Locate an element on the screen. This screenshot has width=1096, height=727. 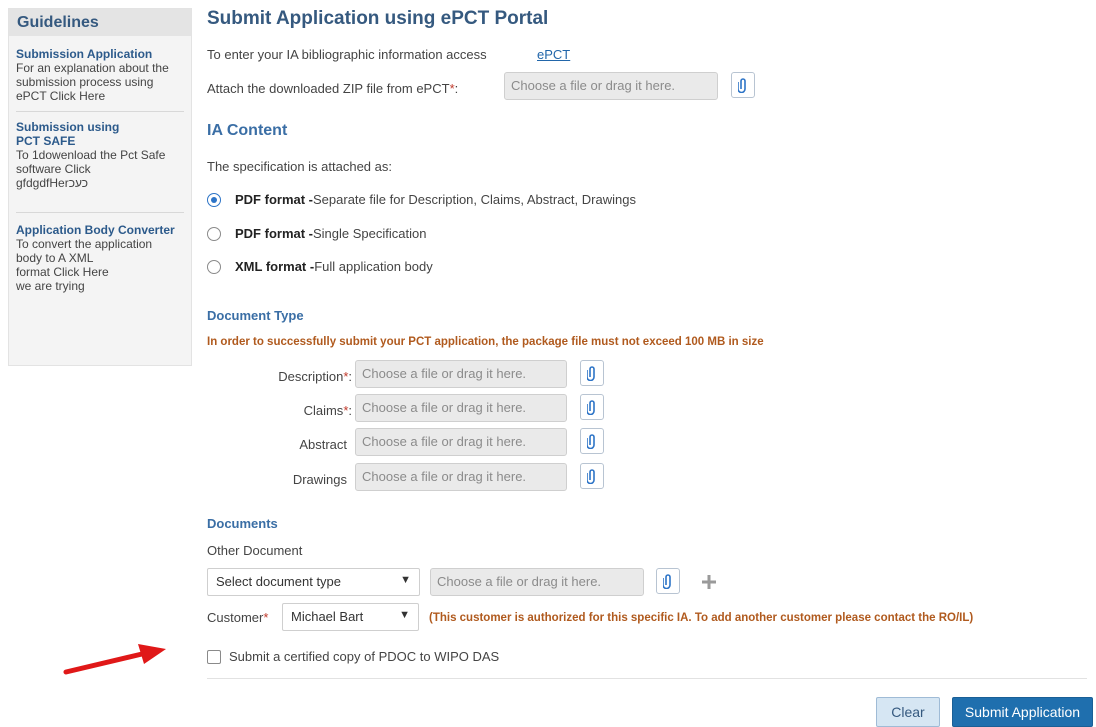
customer-label-text: Customer is located at coordinates (235, 617).